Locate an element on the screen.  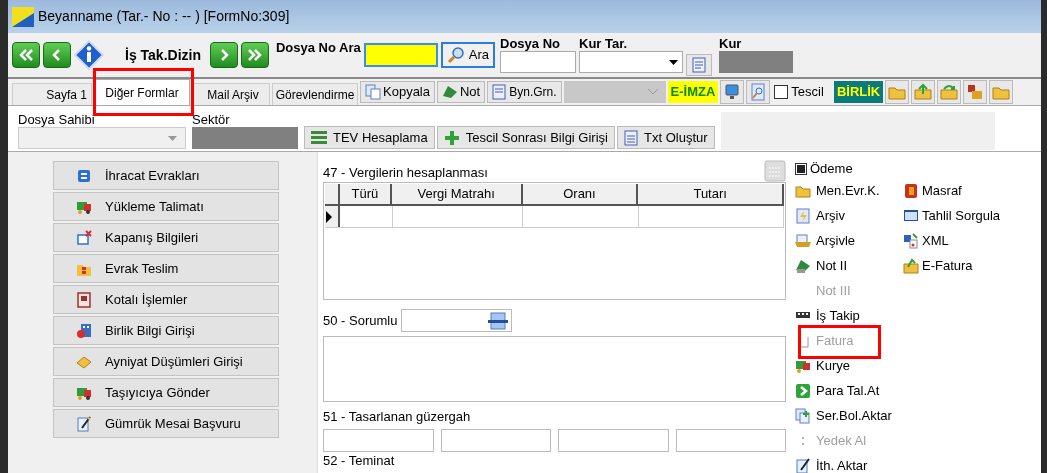
tab: Görevlendirme is located at coordinates (315, 94).